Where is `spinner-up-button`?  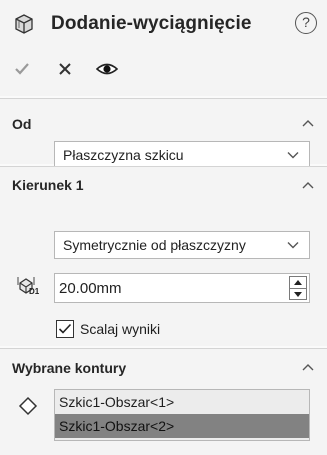
spinner-up-button is located at coordinates (298, 282).